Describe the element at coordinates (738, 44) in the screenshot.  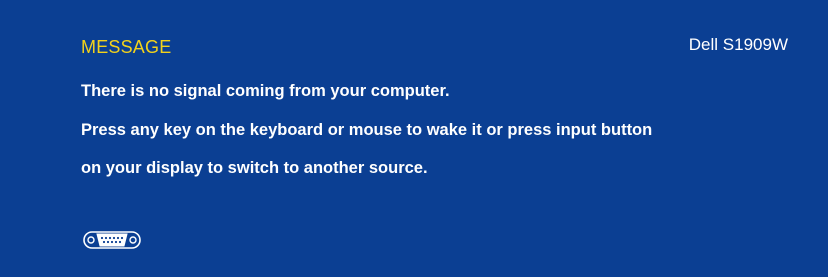
I see `monitor-model-label: Dell S1909W` at that location.